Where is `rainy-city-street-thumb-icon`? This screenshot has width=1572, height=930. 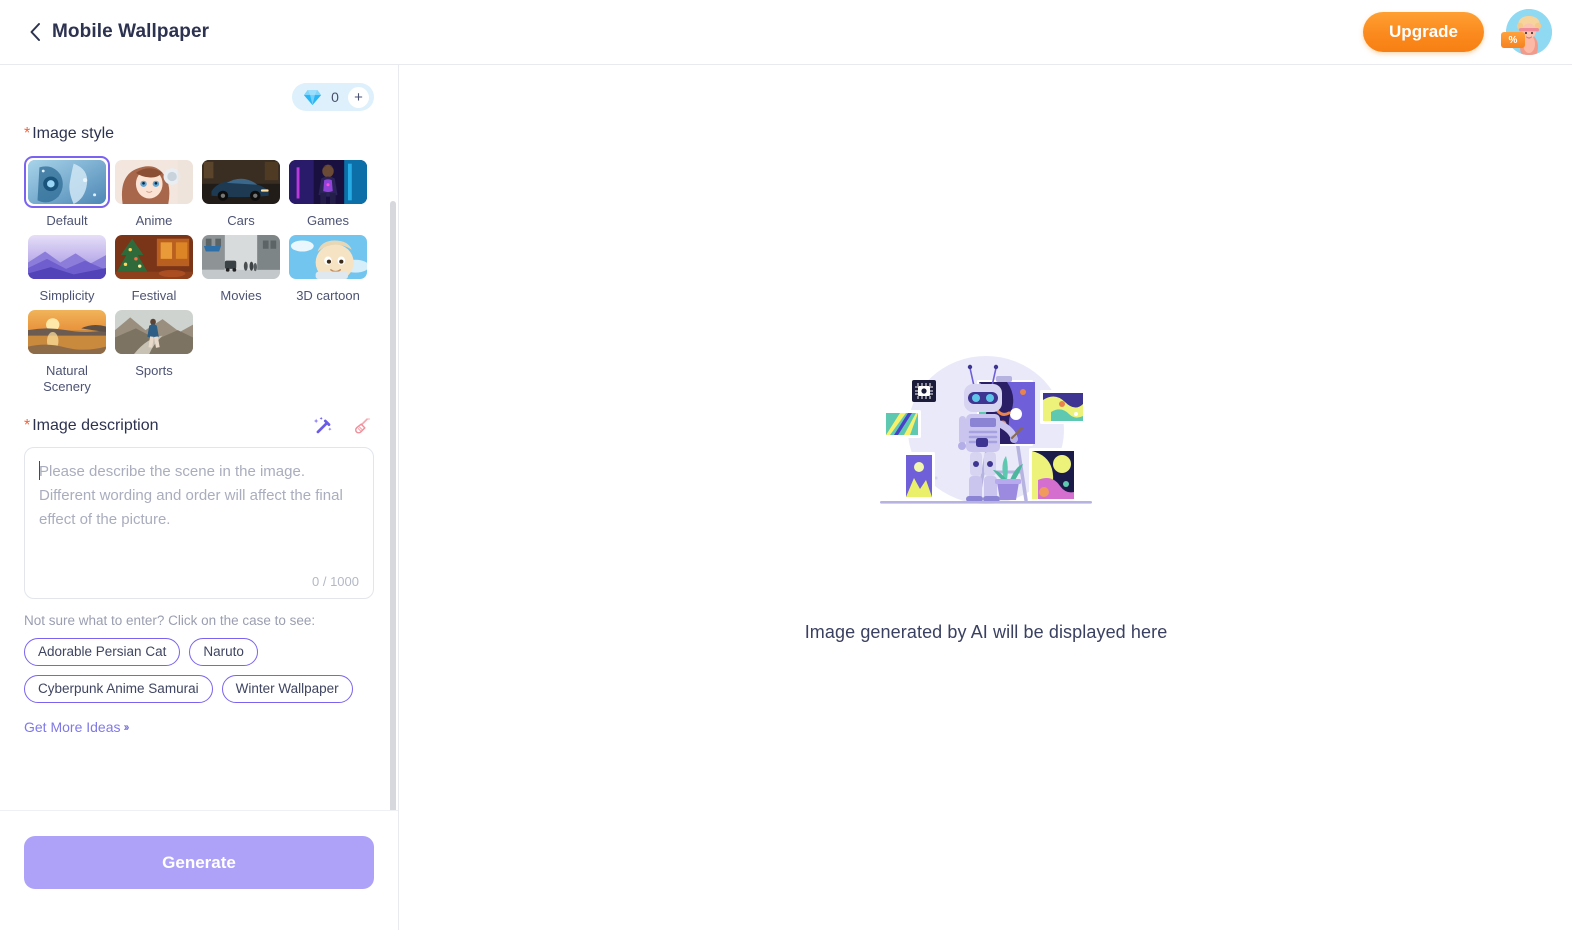 rainy-city-street-thumb-icon is located at coordinates (241, 257).